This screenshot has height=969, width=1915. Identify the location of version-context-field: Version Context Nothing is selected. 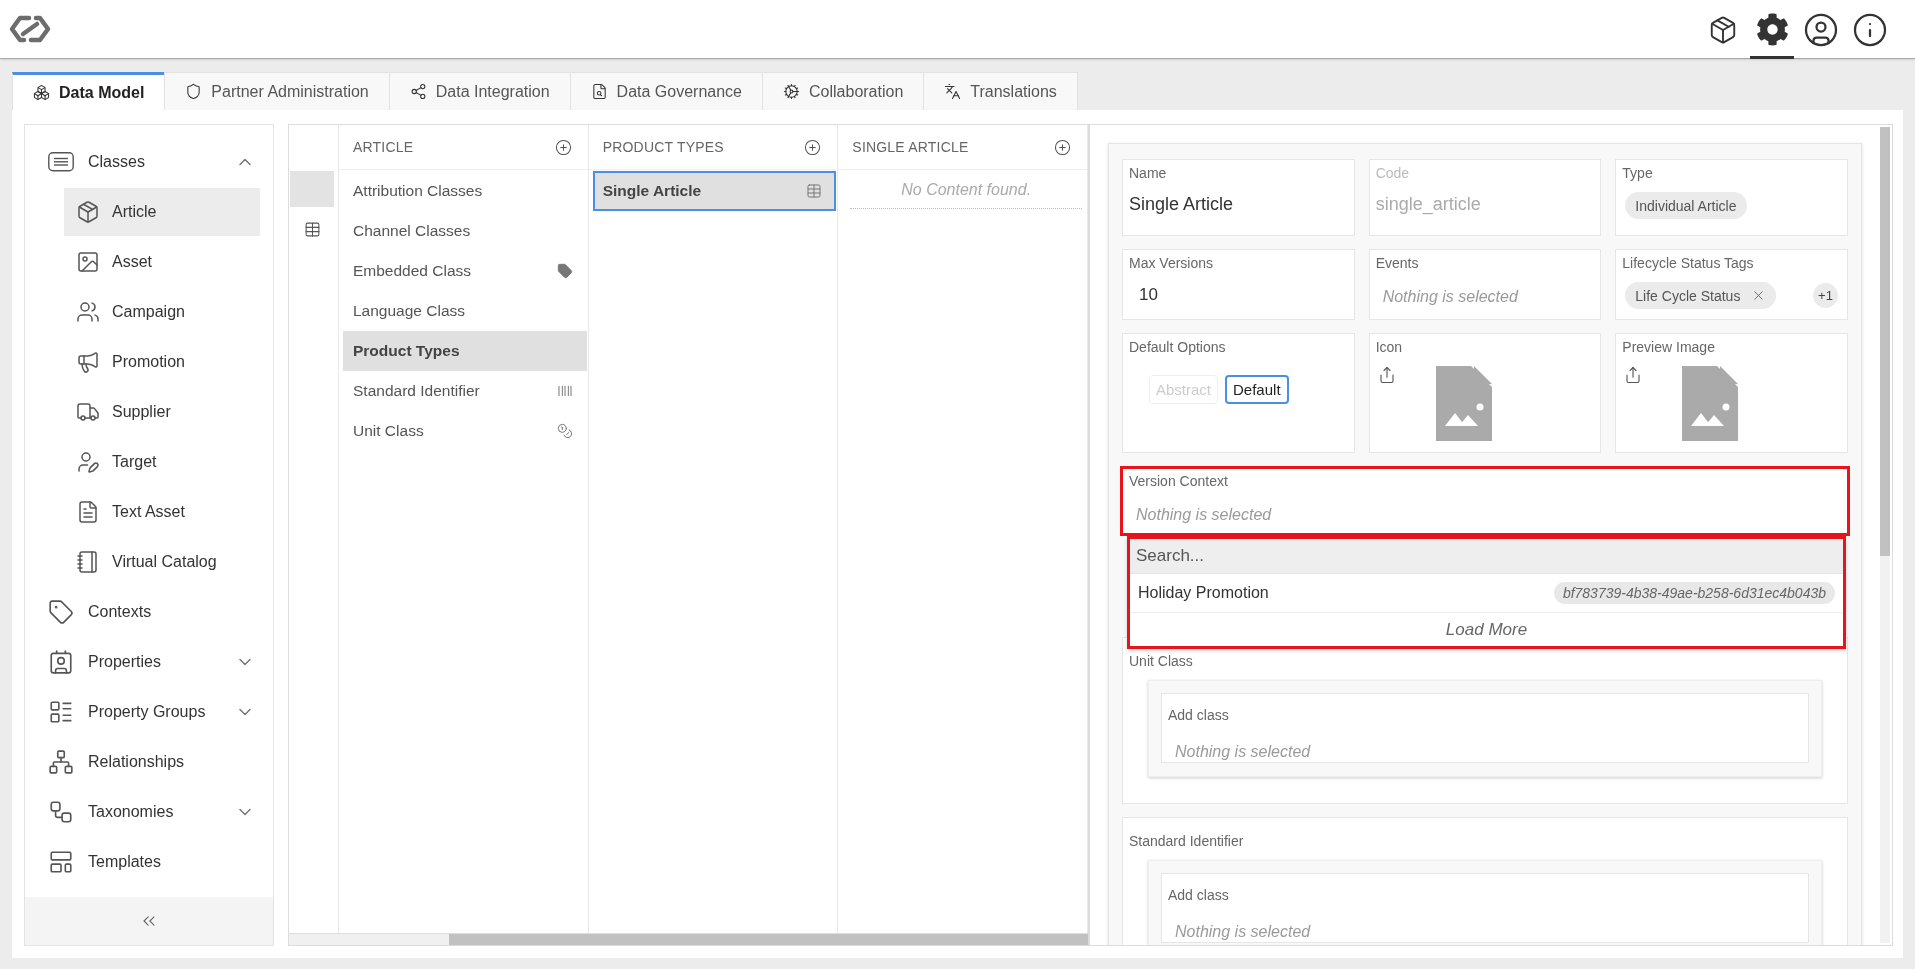
(1485, 501).